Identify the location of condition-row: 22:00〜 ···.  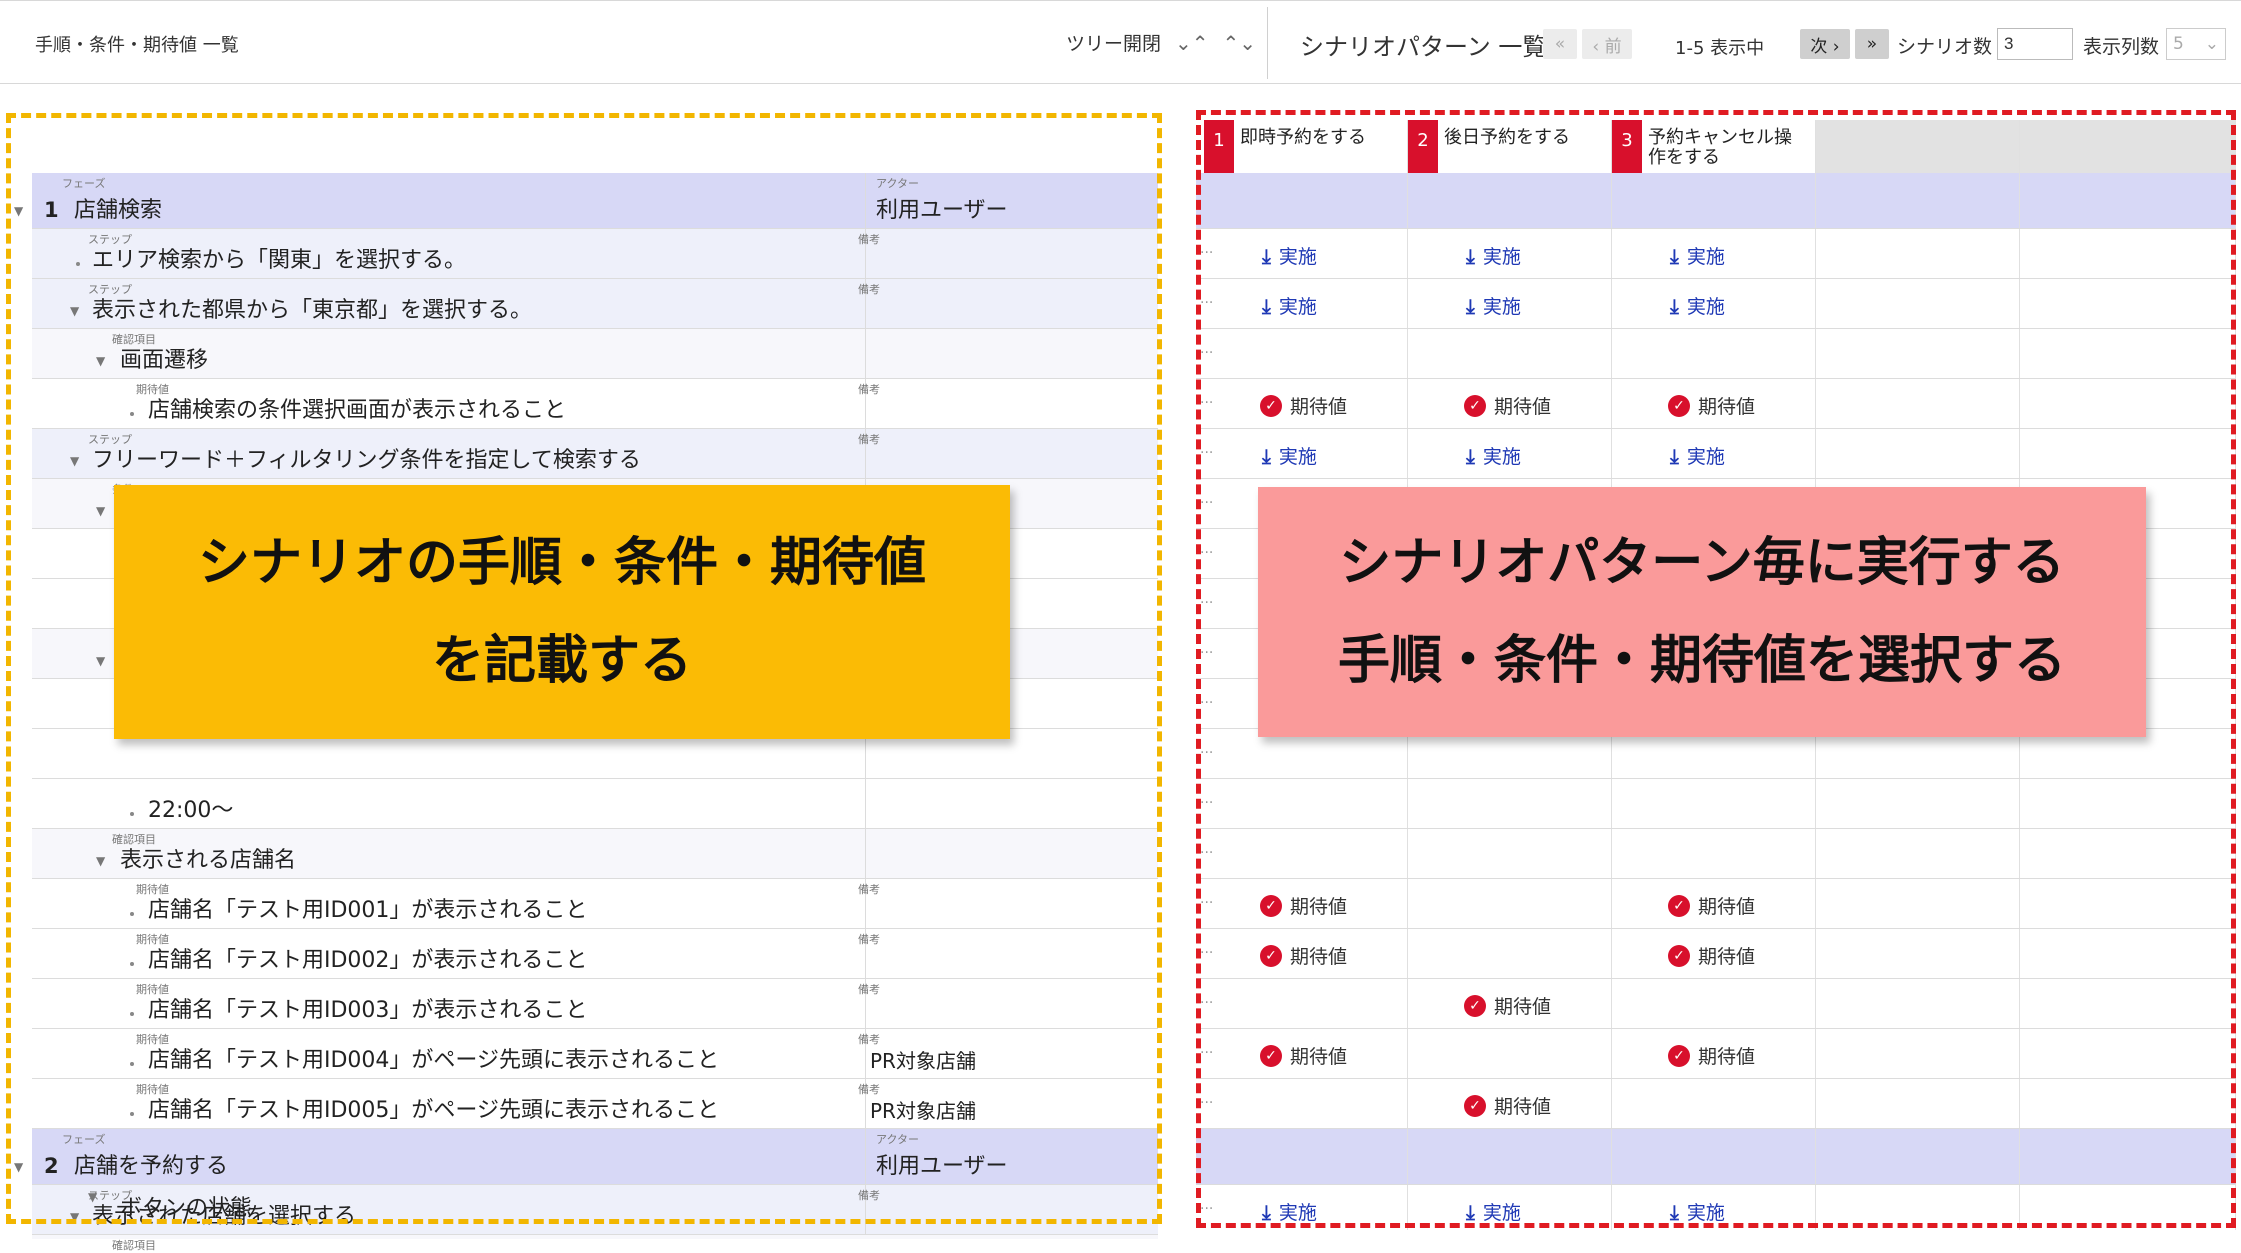
(622, 804).